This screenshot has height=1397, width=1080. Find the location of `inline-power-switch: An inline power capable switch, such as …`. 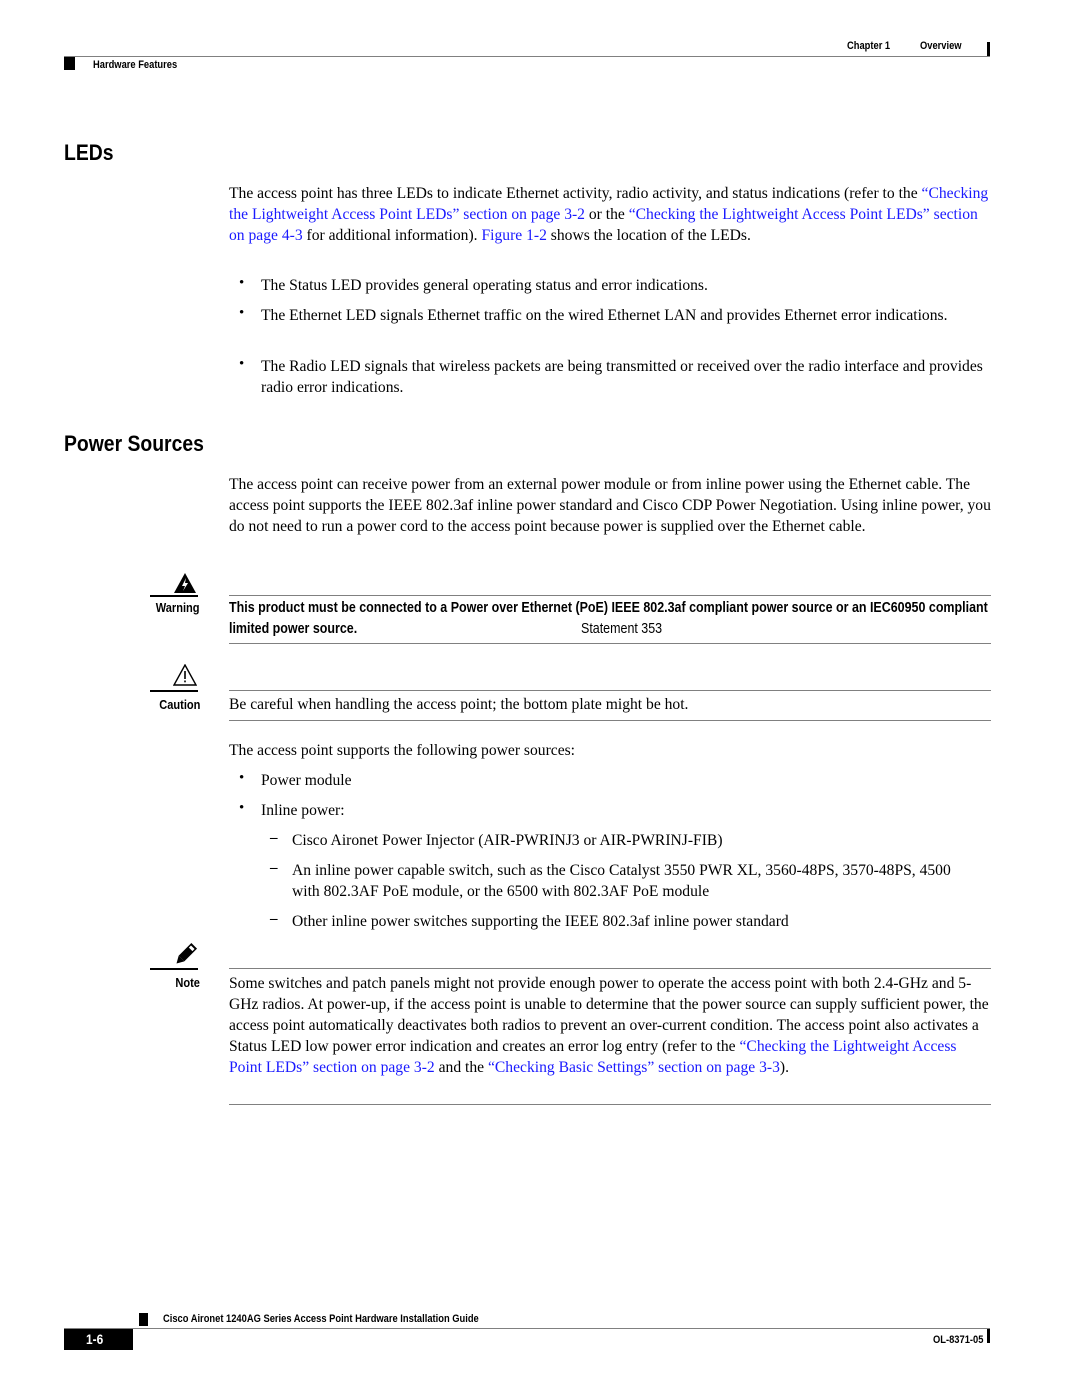

inline-power-switch: An inline power capable switch, such as … is located at coordinates (621, 881).